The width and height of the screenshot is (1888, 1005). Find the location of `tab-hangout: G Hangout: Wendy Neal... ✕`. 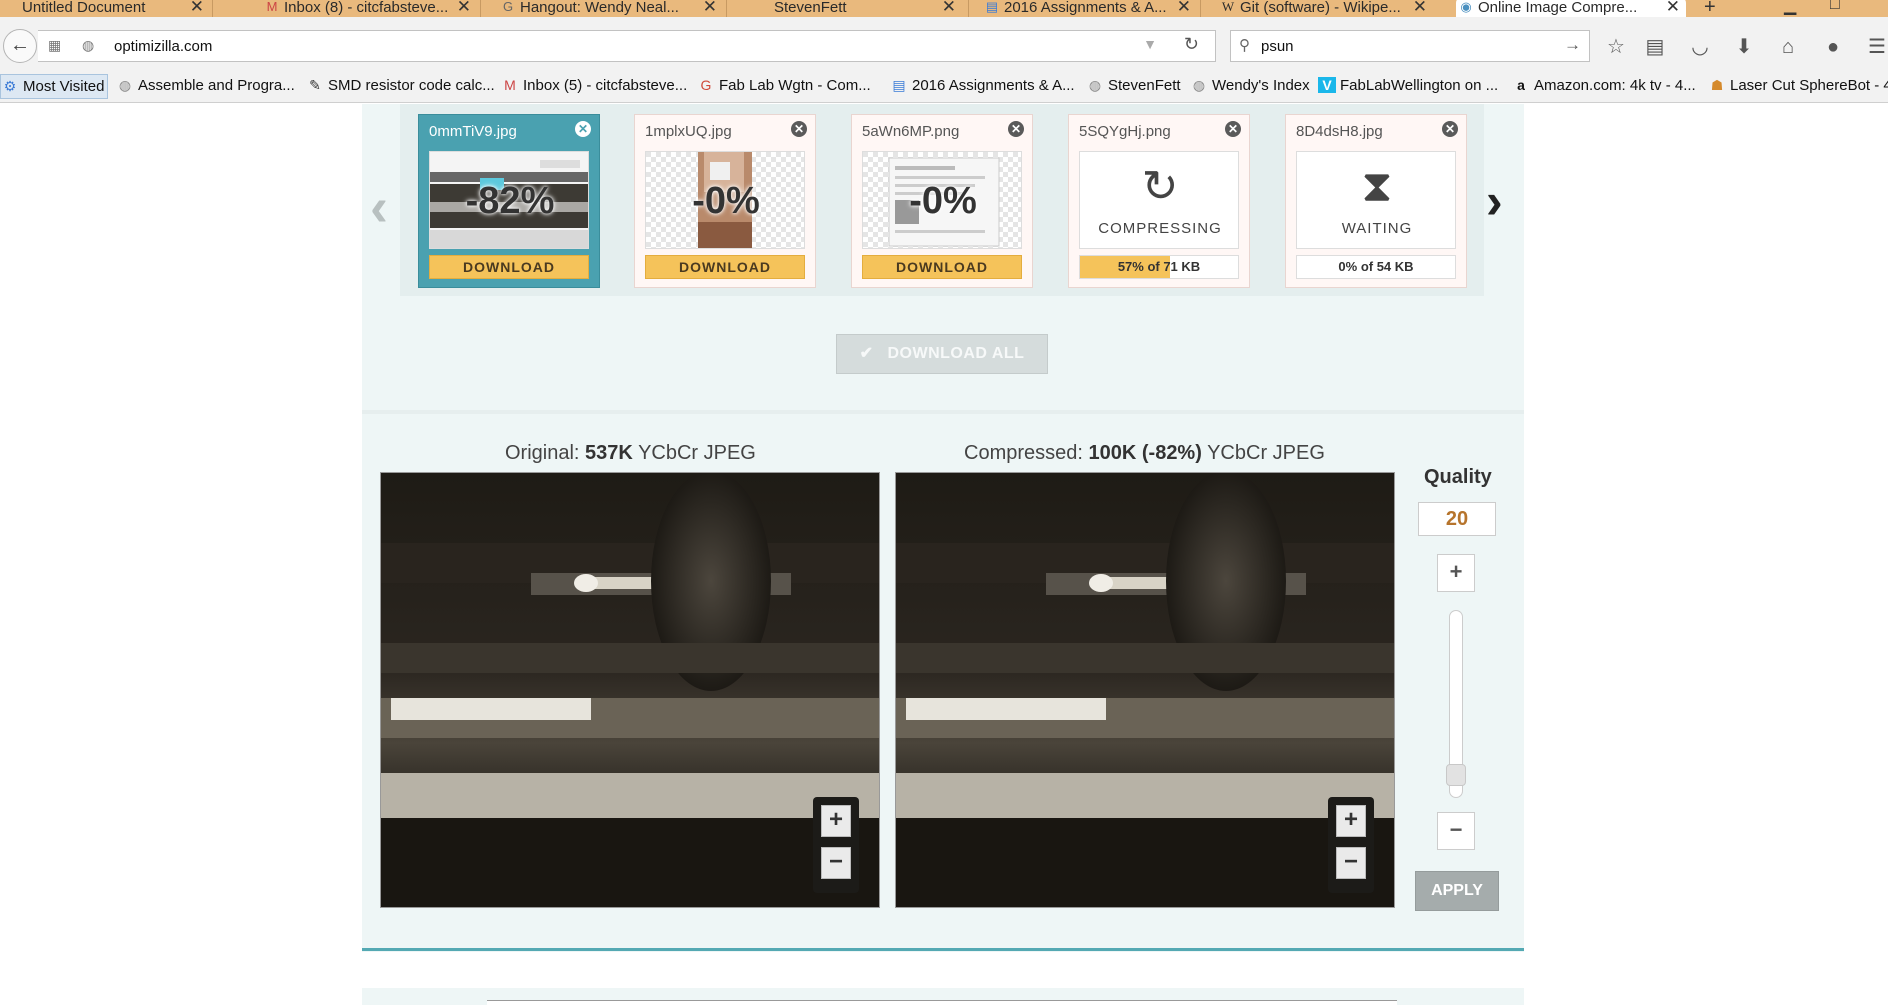

tab-hangout: G Hangout: Wendy Neal... ✕ is located at coordinates (610, 8).